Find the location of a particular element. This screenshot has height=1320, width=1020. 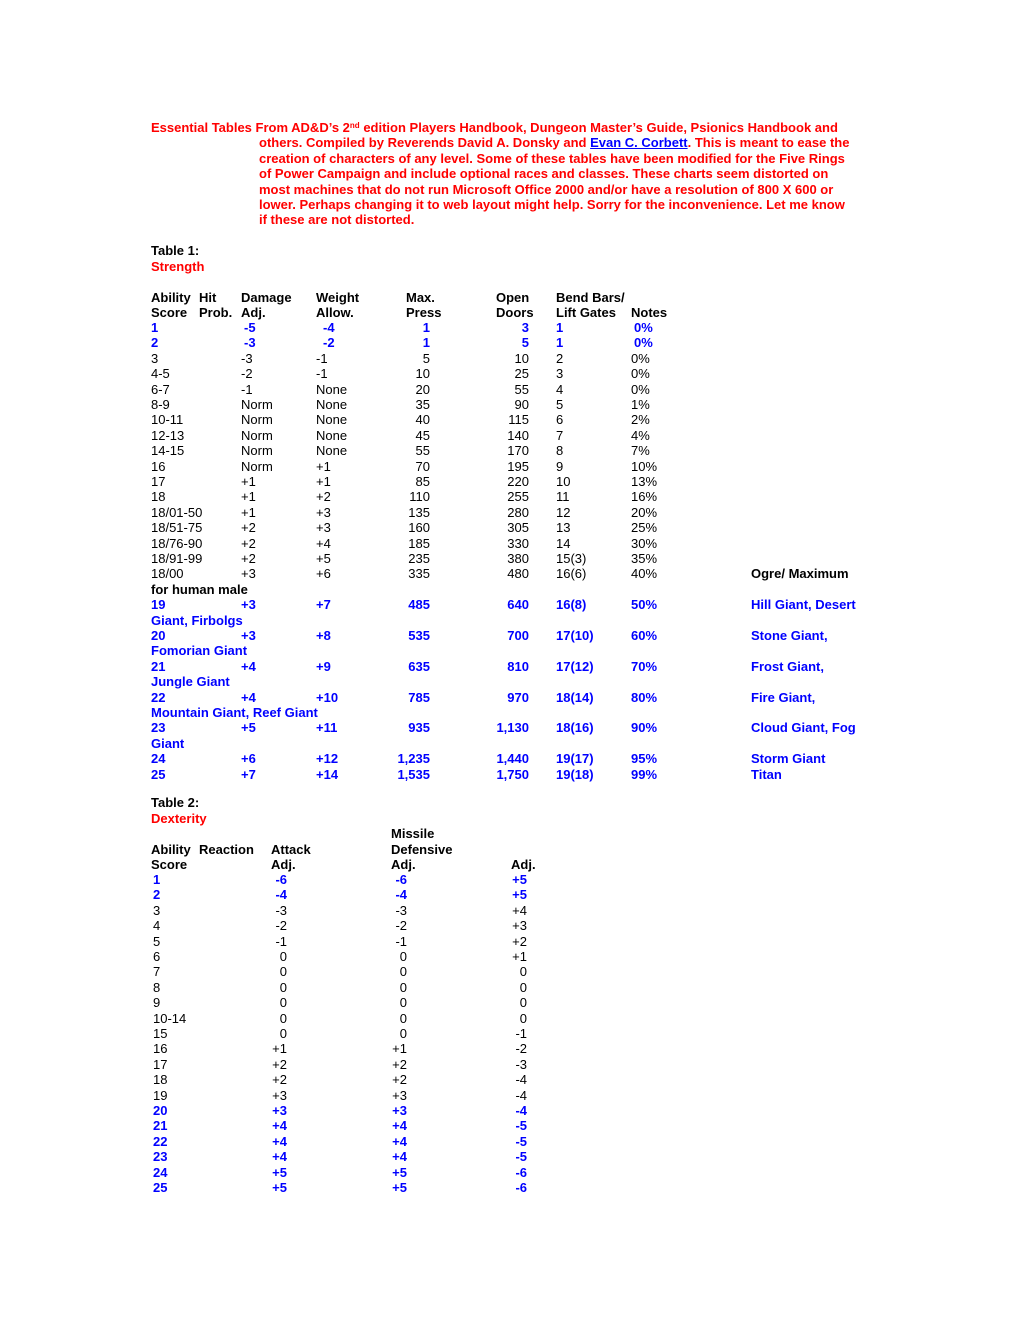

table1-header-cell: Notes is located at coordinates (649, 312).